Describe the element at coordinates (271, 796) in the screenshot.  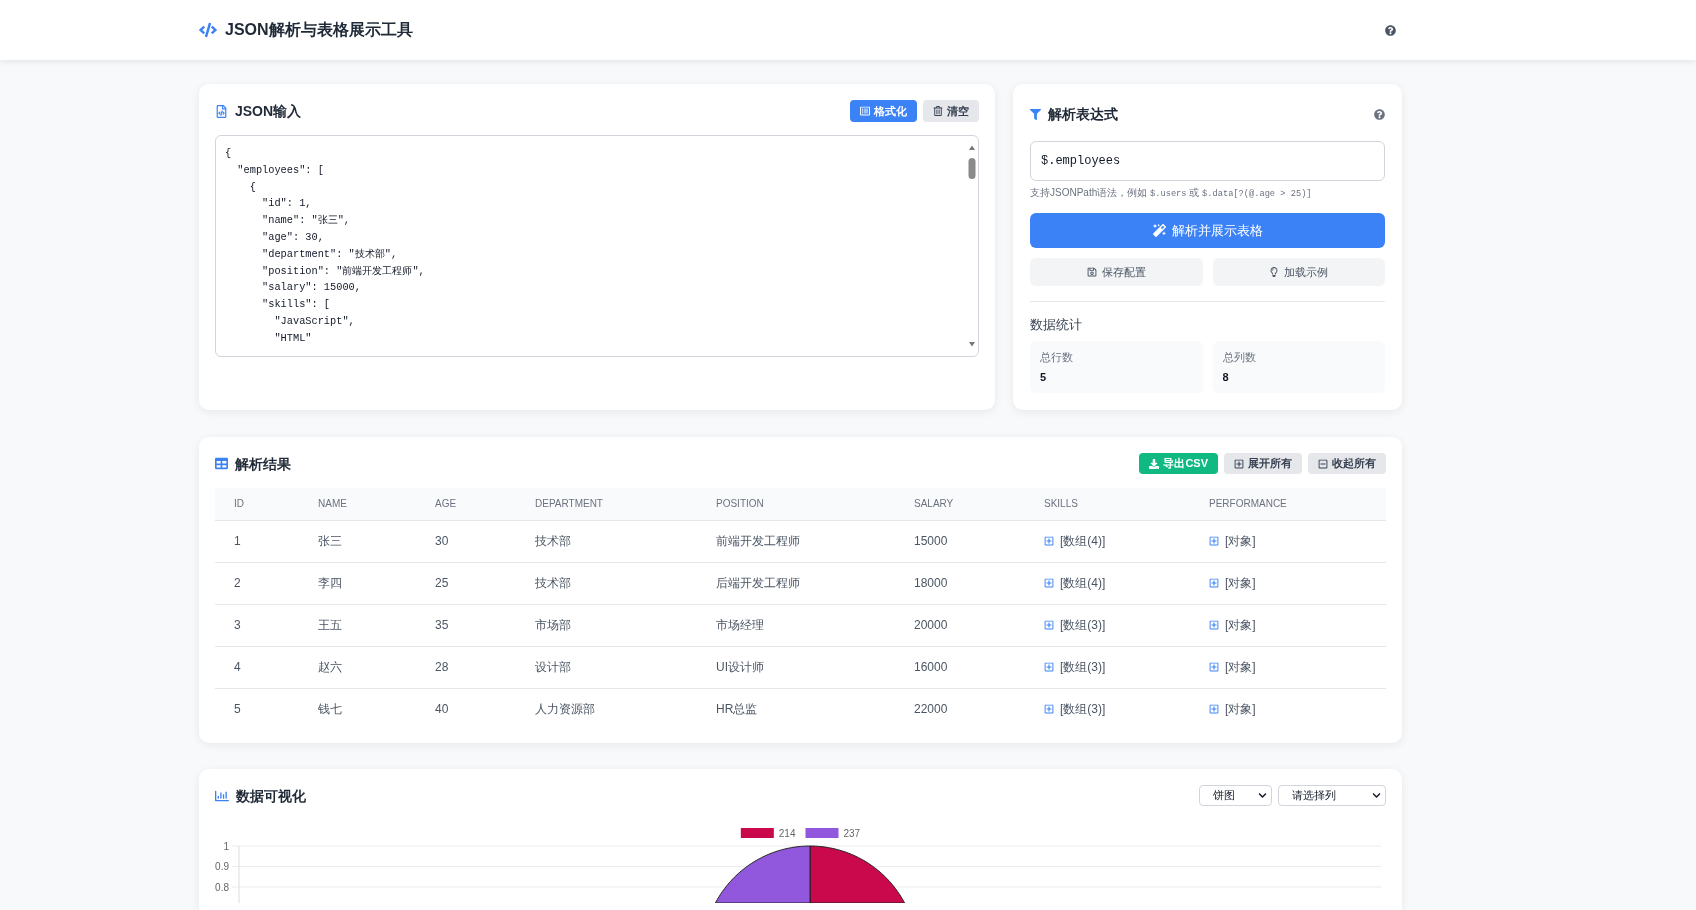
I see `section-title: 数据可视化` at that location.